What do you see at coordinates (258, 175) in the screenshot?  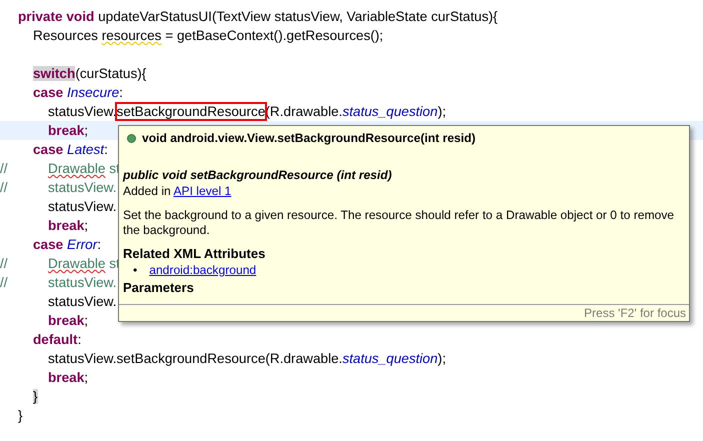 I see `method-heading: public void setBackgroundResource (int resid)` at bounding box center [258, 175].